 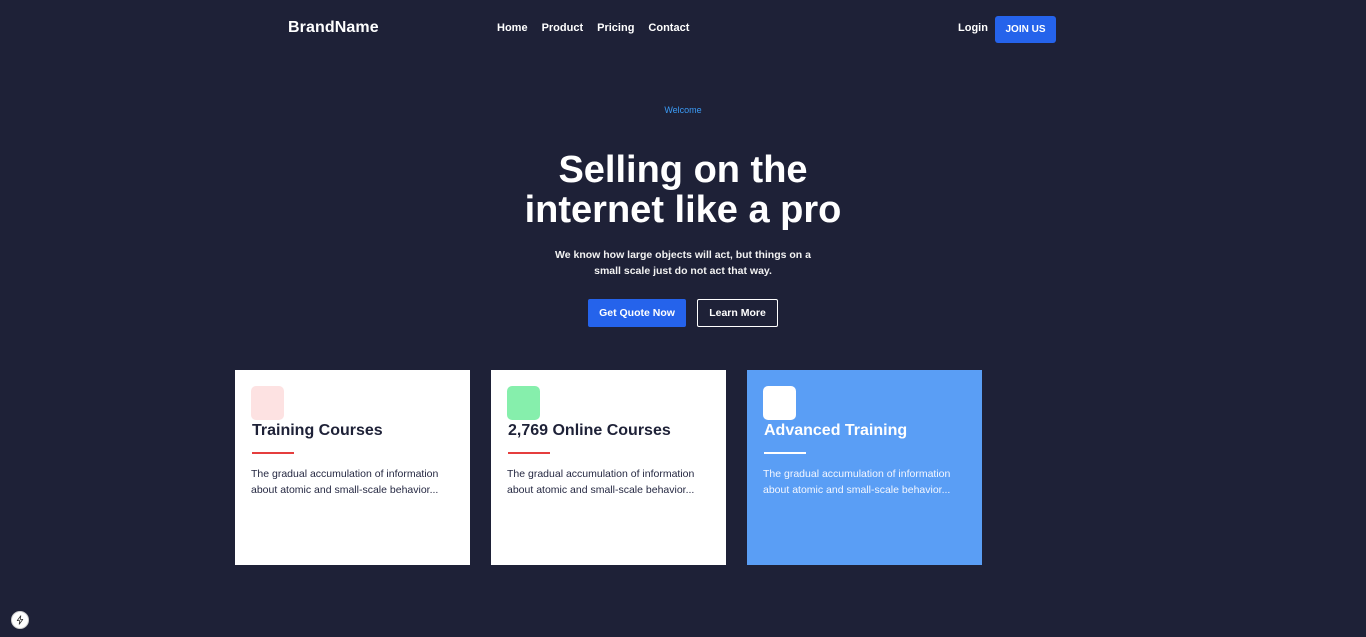 What do you see at coordinates (973, 28) in the screenshot?
I see `login-link: Login` at bounding box center [973, 28].